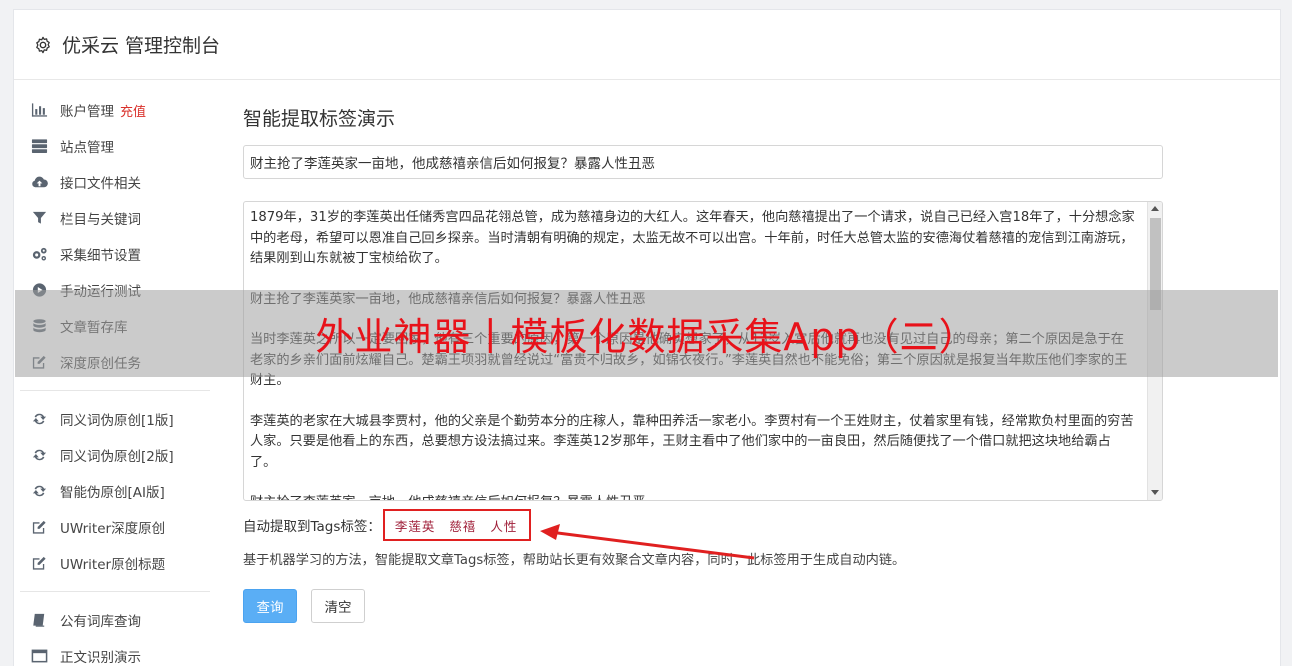 This screenshot has height=666, width=1292. I want to click on content-paragraph: 财主抢了李莲英家一亩地，他成慈禧亲信后如何报复？暴露人性丑恶, so click(693, 496).